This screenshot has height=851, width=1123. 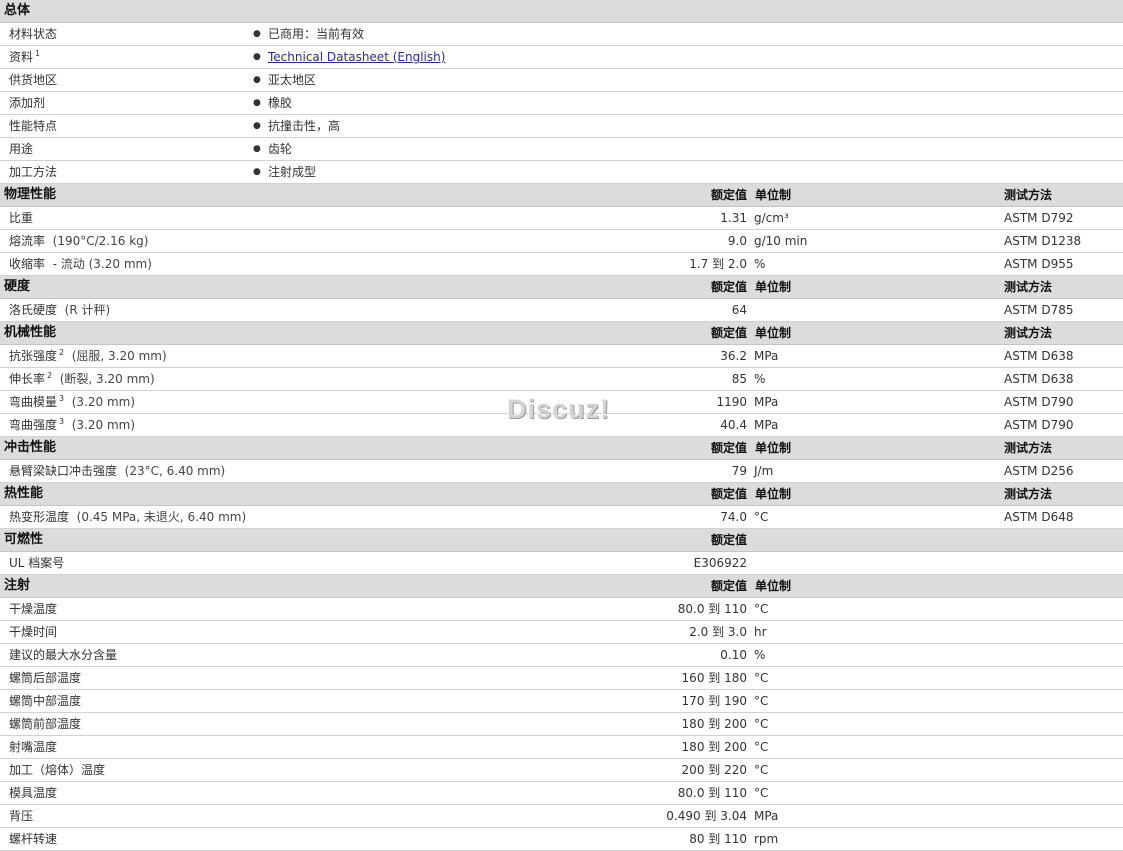 What do you see at coordinates (1039, 310) in the screenshot?
I see `test-method: ASTM D785` at bounding box center [1039, 310].